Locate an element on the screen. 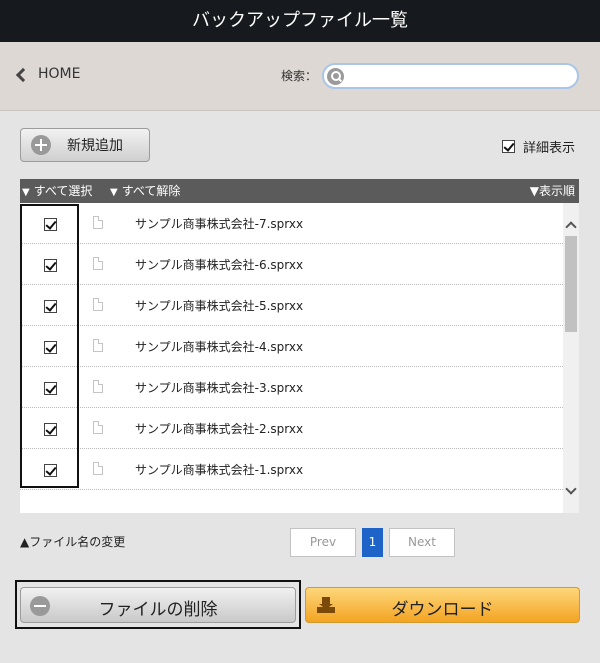  list-item: サンプル商事株式会社-1.sprxx is located at coordinates (291, 469).